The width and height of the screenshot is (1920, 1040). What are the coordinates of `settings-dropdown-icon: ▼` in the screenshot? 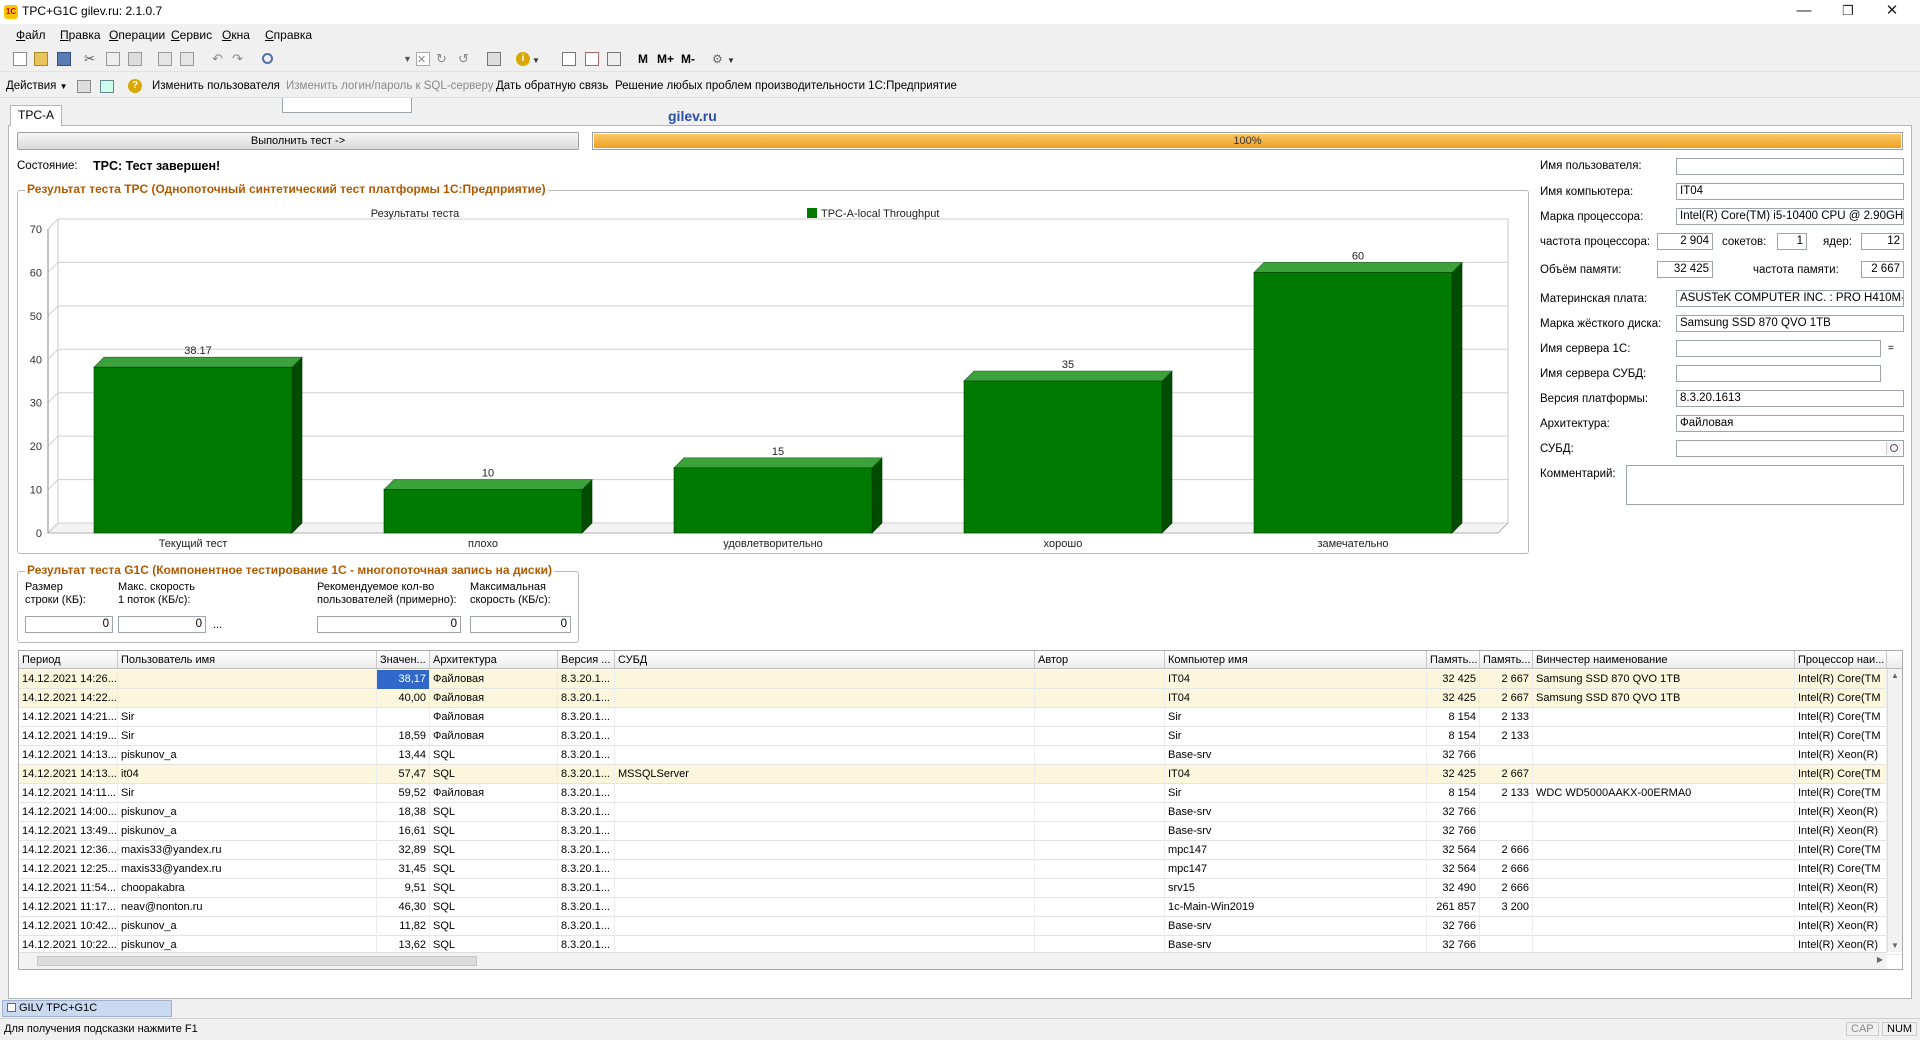 It's located at (734, 59).